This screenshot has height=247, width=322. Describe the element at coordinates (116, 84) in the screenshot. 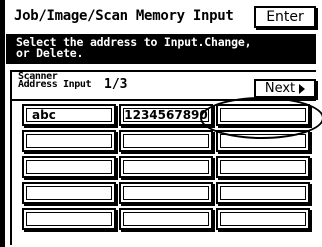

I see `page-indicator: 1/3` at that location.